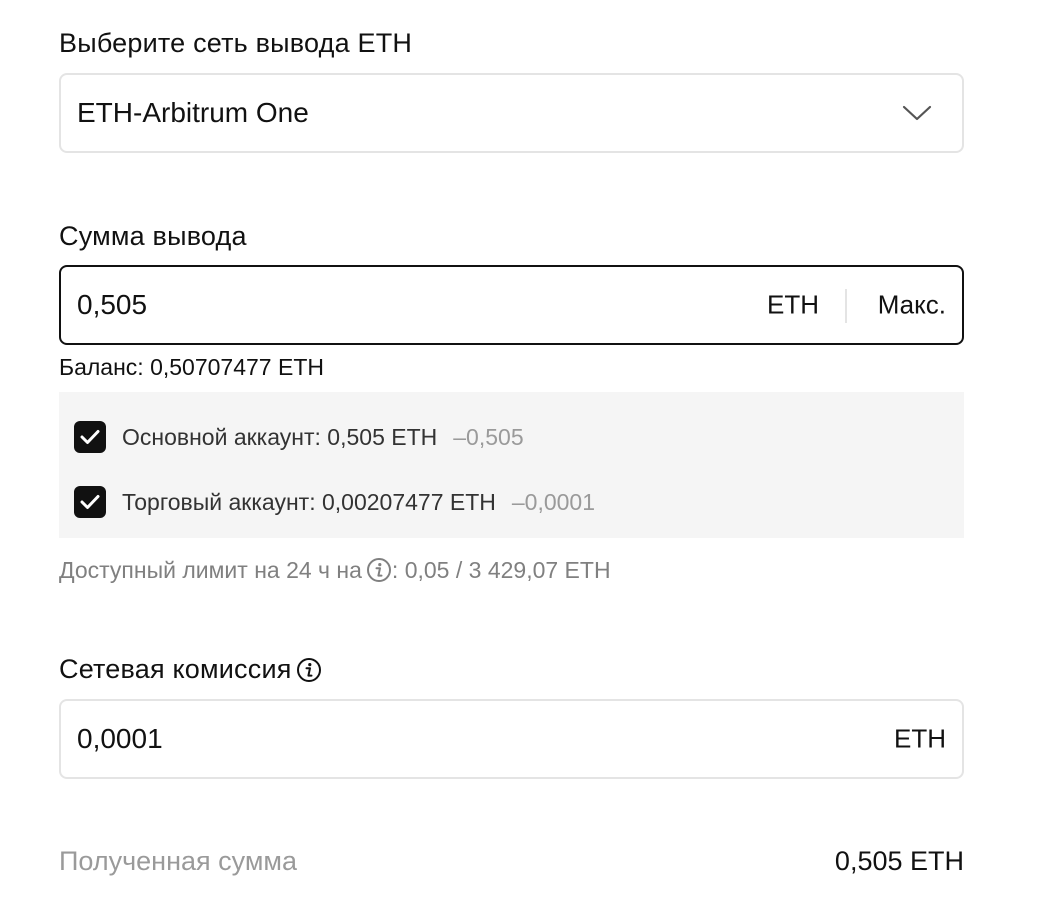  Describe the element at coordinates (846, 306) in the screenshot. I see `divider` at that location.